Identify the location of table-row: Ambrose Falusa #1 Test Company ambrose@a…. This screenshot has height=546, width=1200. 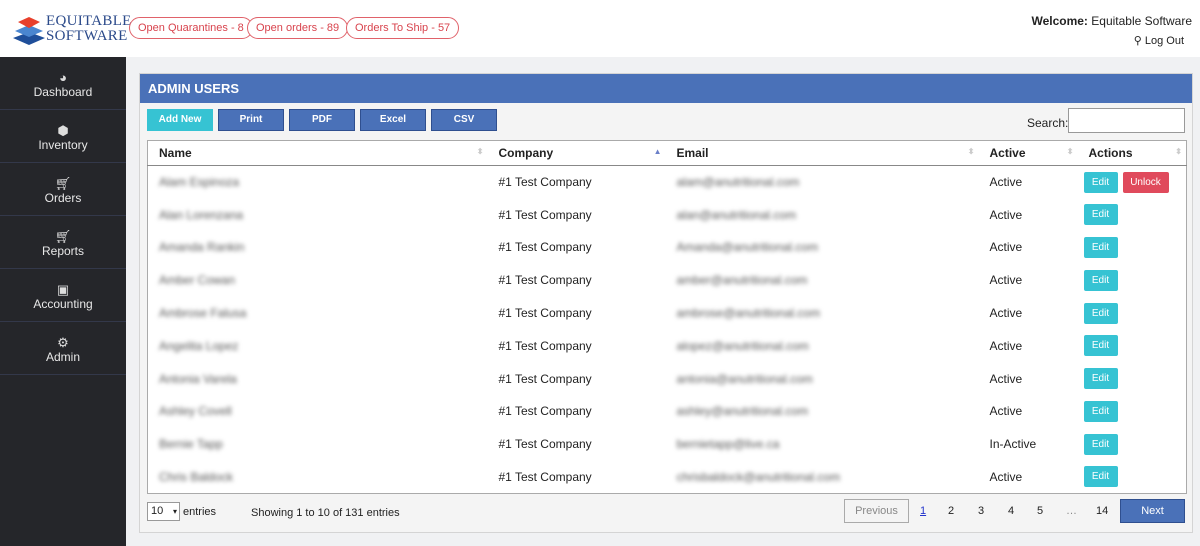
(667, 313).